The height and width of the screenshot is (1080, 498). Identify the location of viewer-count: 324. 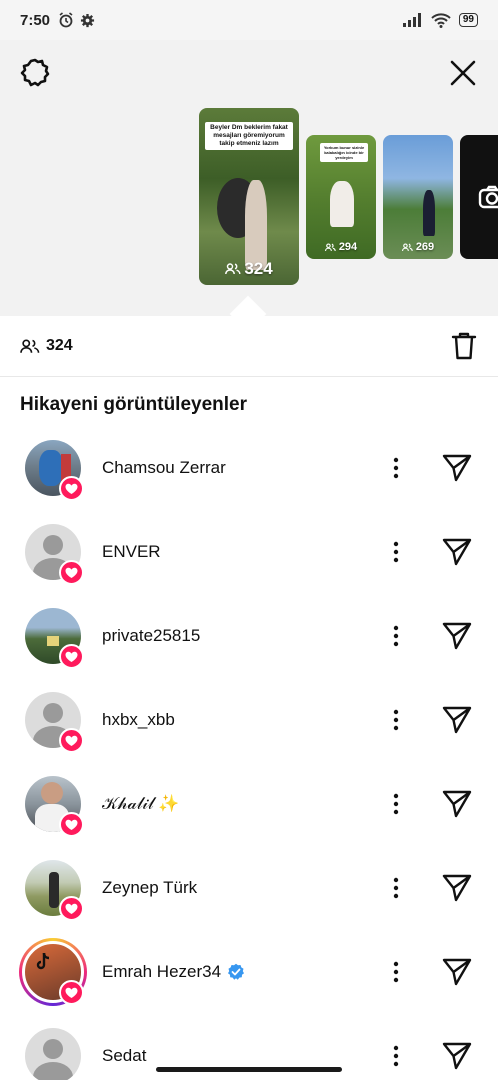
(59, 345).